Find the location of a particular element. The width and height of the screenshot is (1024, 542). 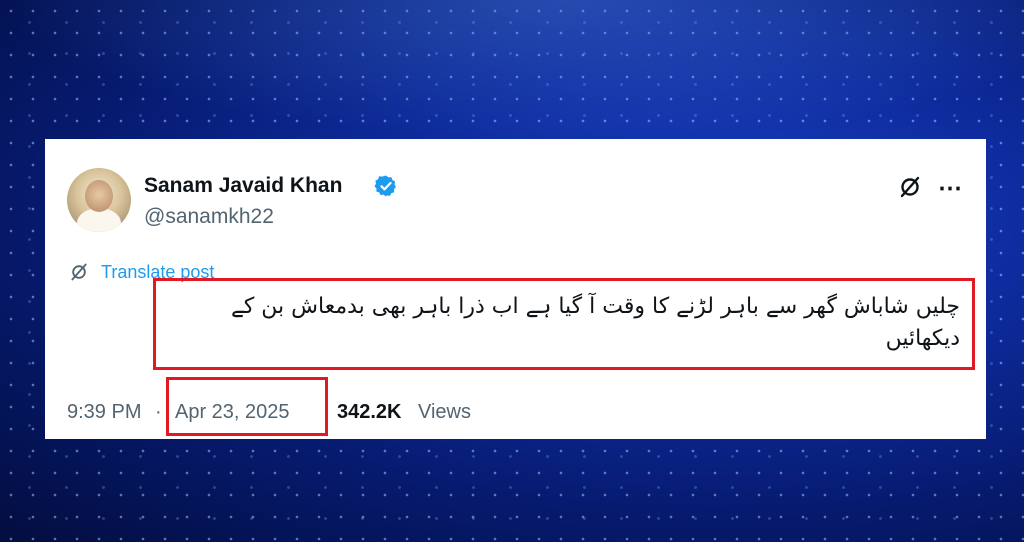

translate-icon is located at coordinates (79, 272).